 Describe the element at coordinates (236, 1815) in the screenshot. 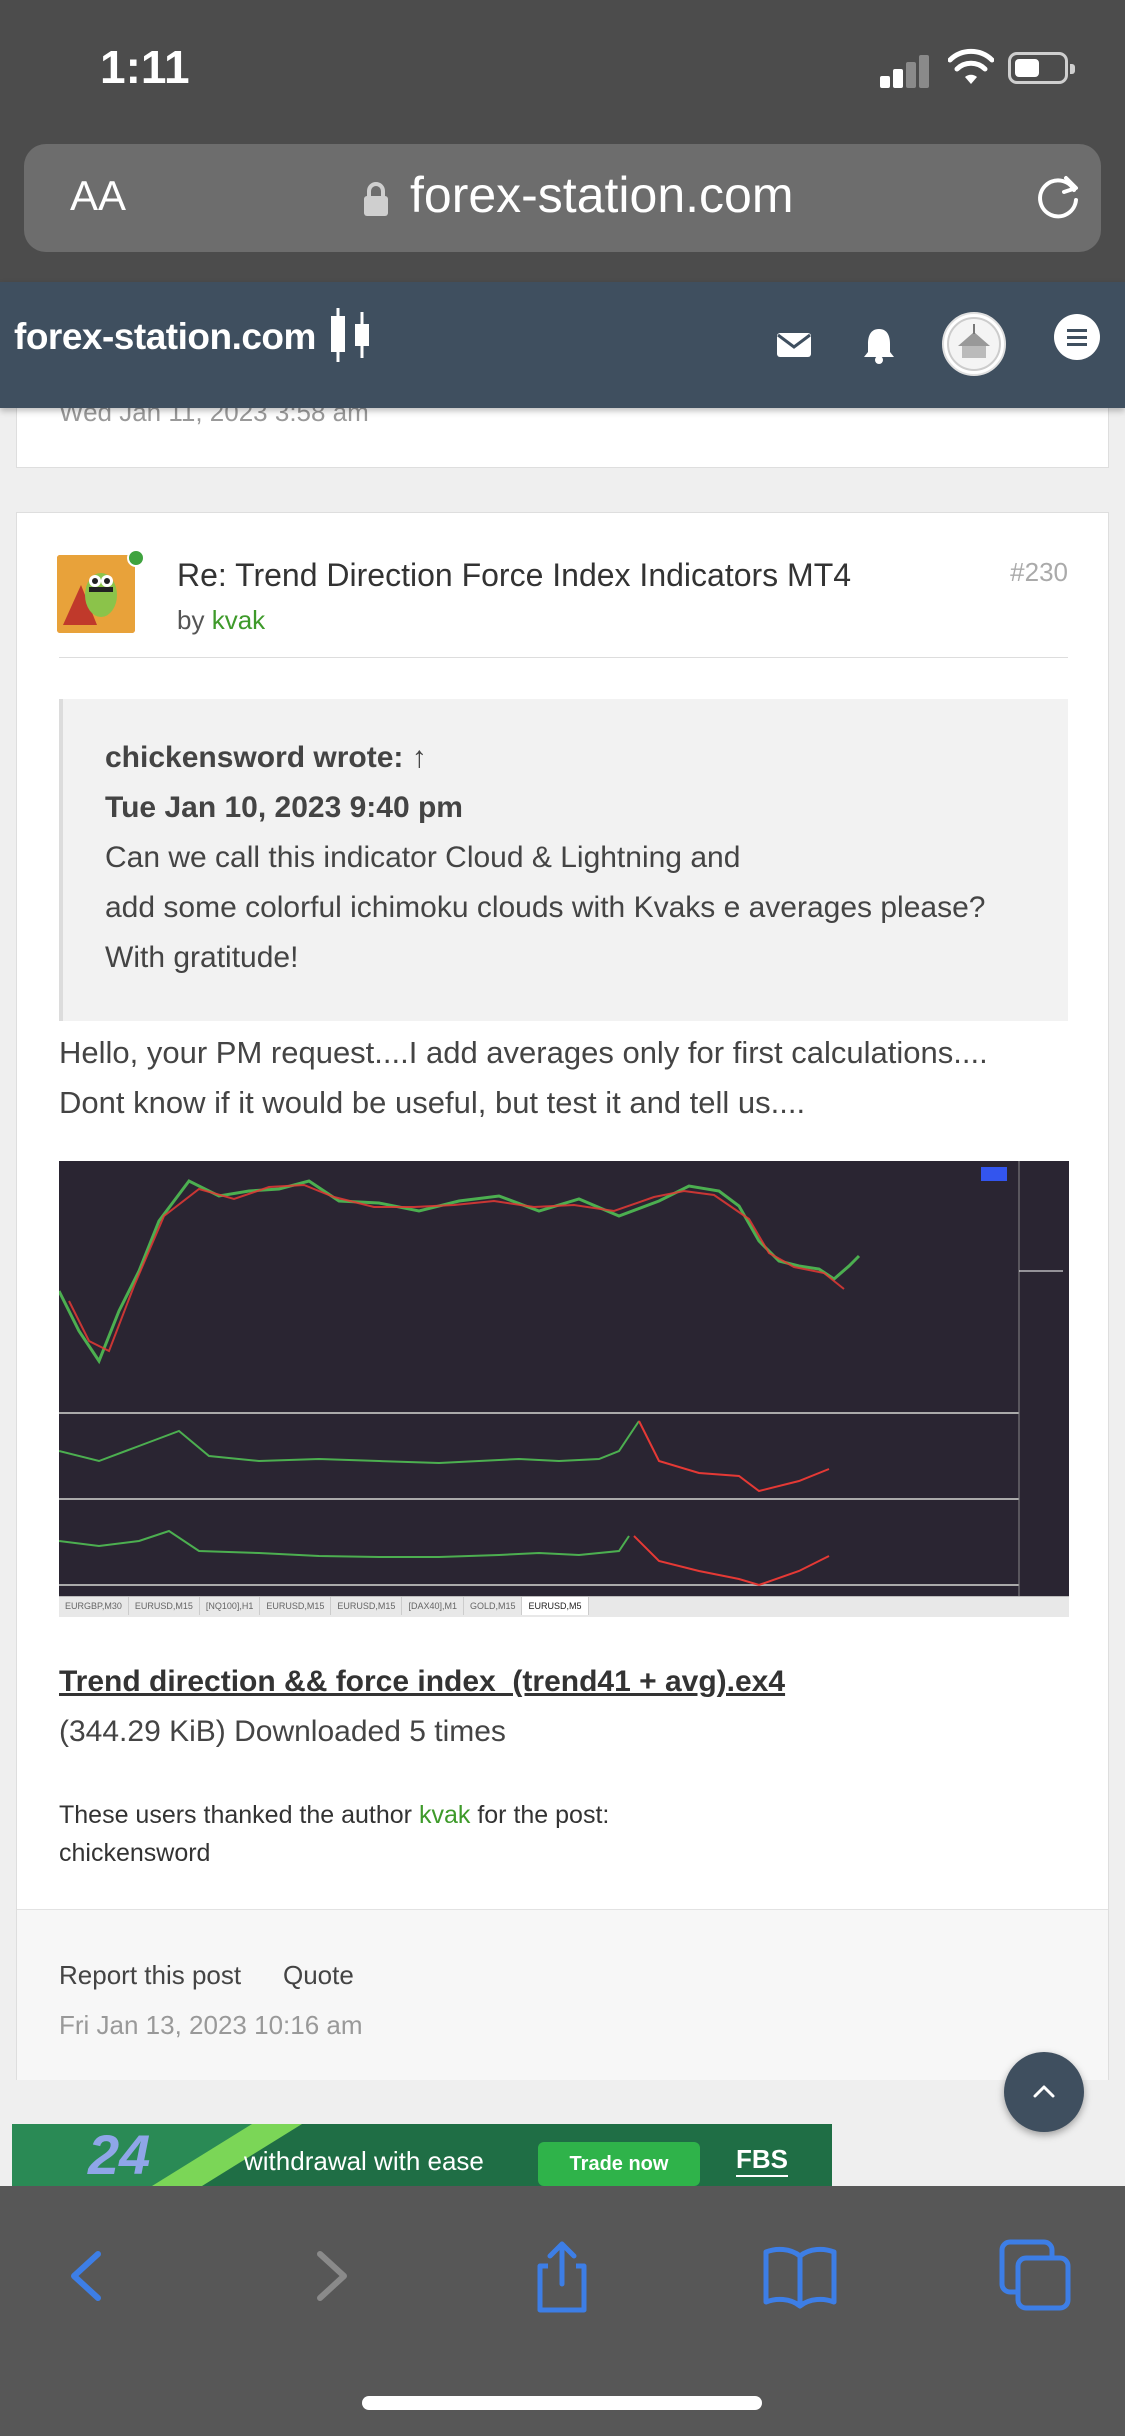

I see `thanks-prefix: These users thanked the author` at that location.